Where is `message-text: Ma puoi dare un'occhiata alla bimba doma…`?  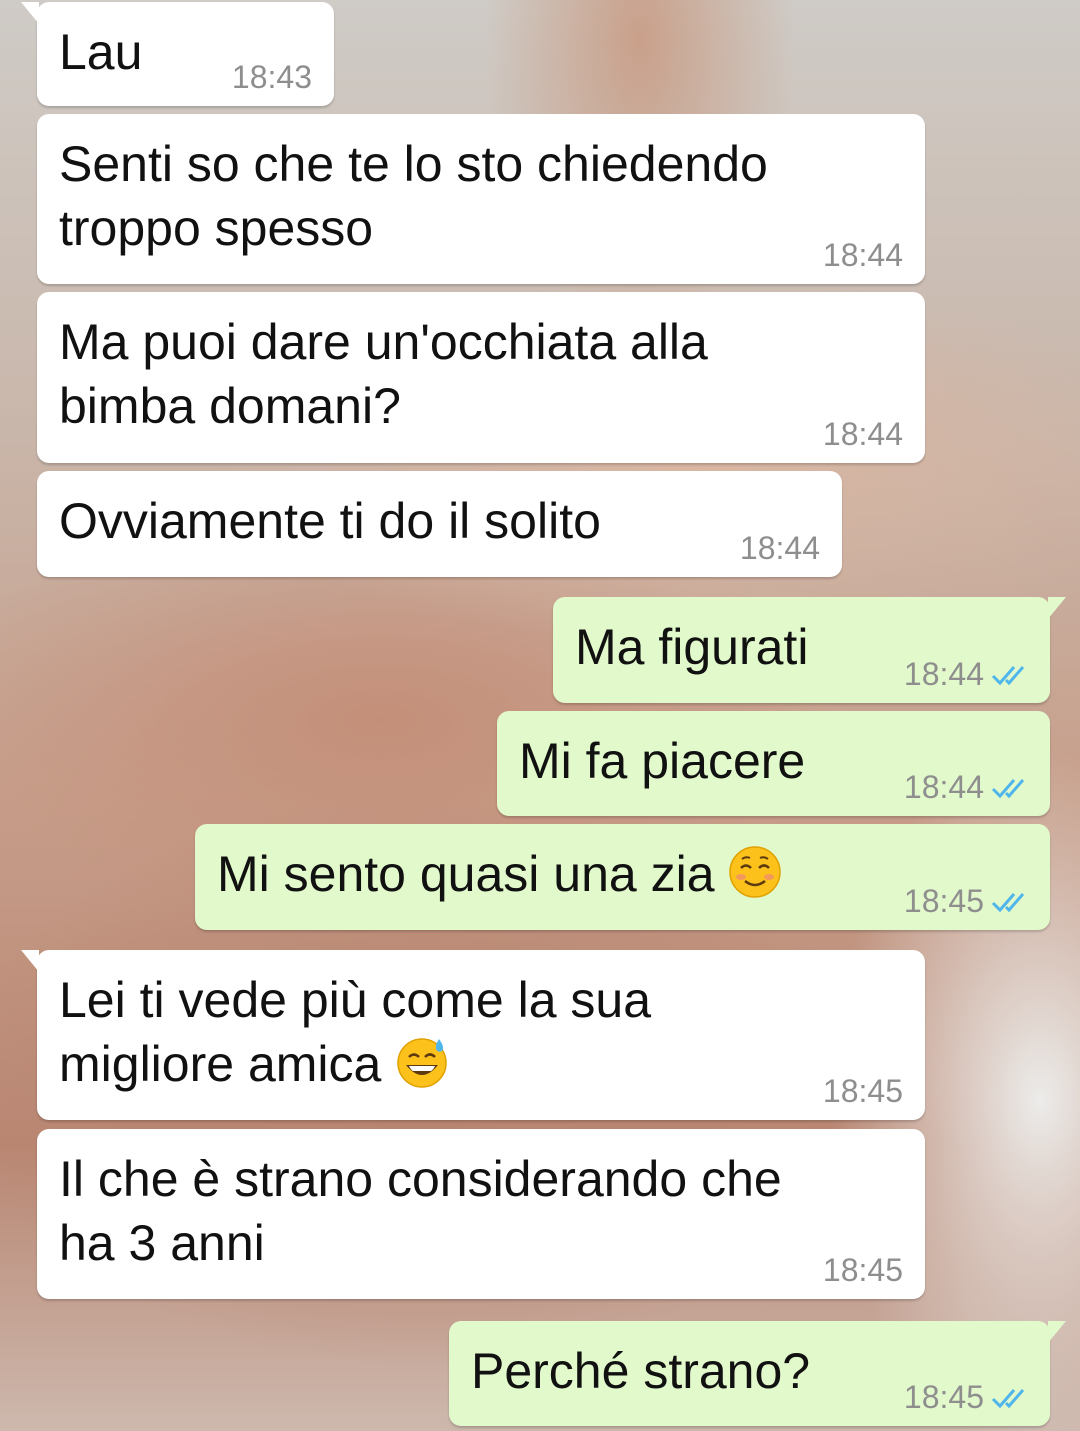
message-text: Ma puoi dare un'occhiata alla bimba doma… is located at coordinates (383, 374).